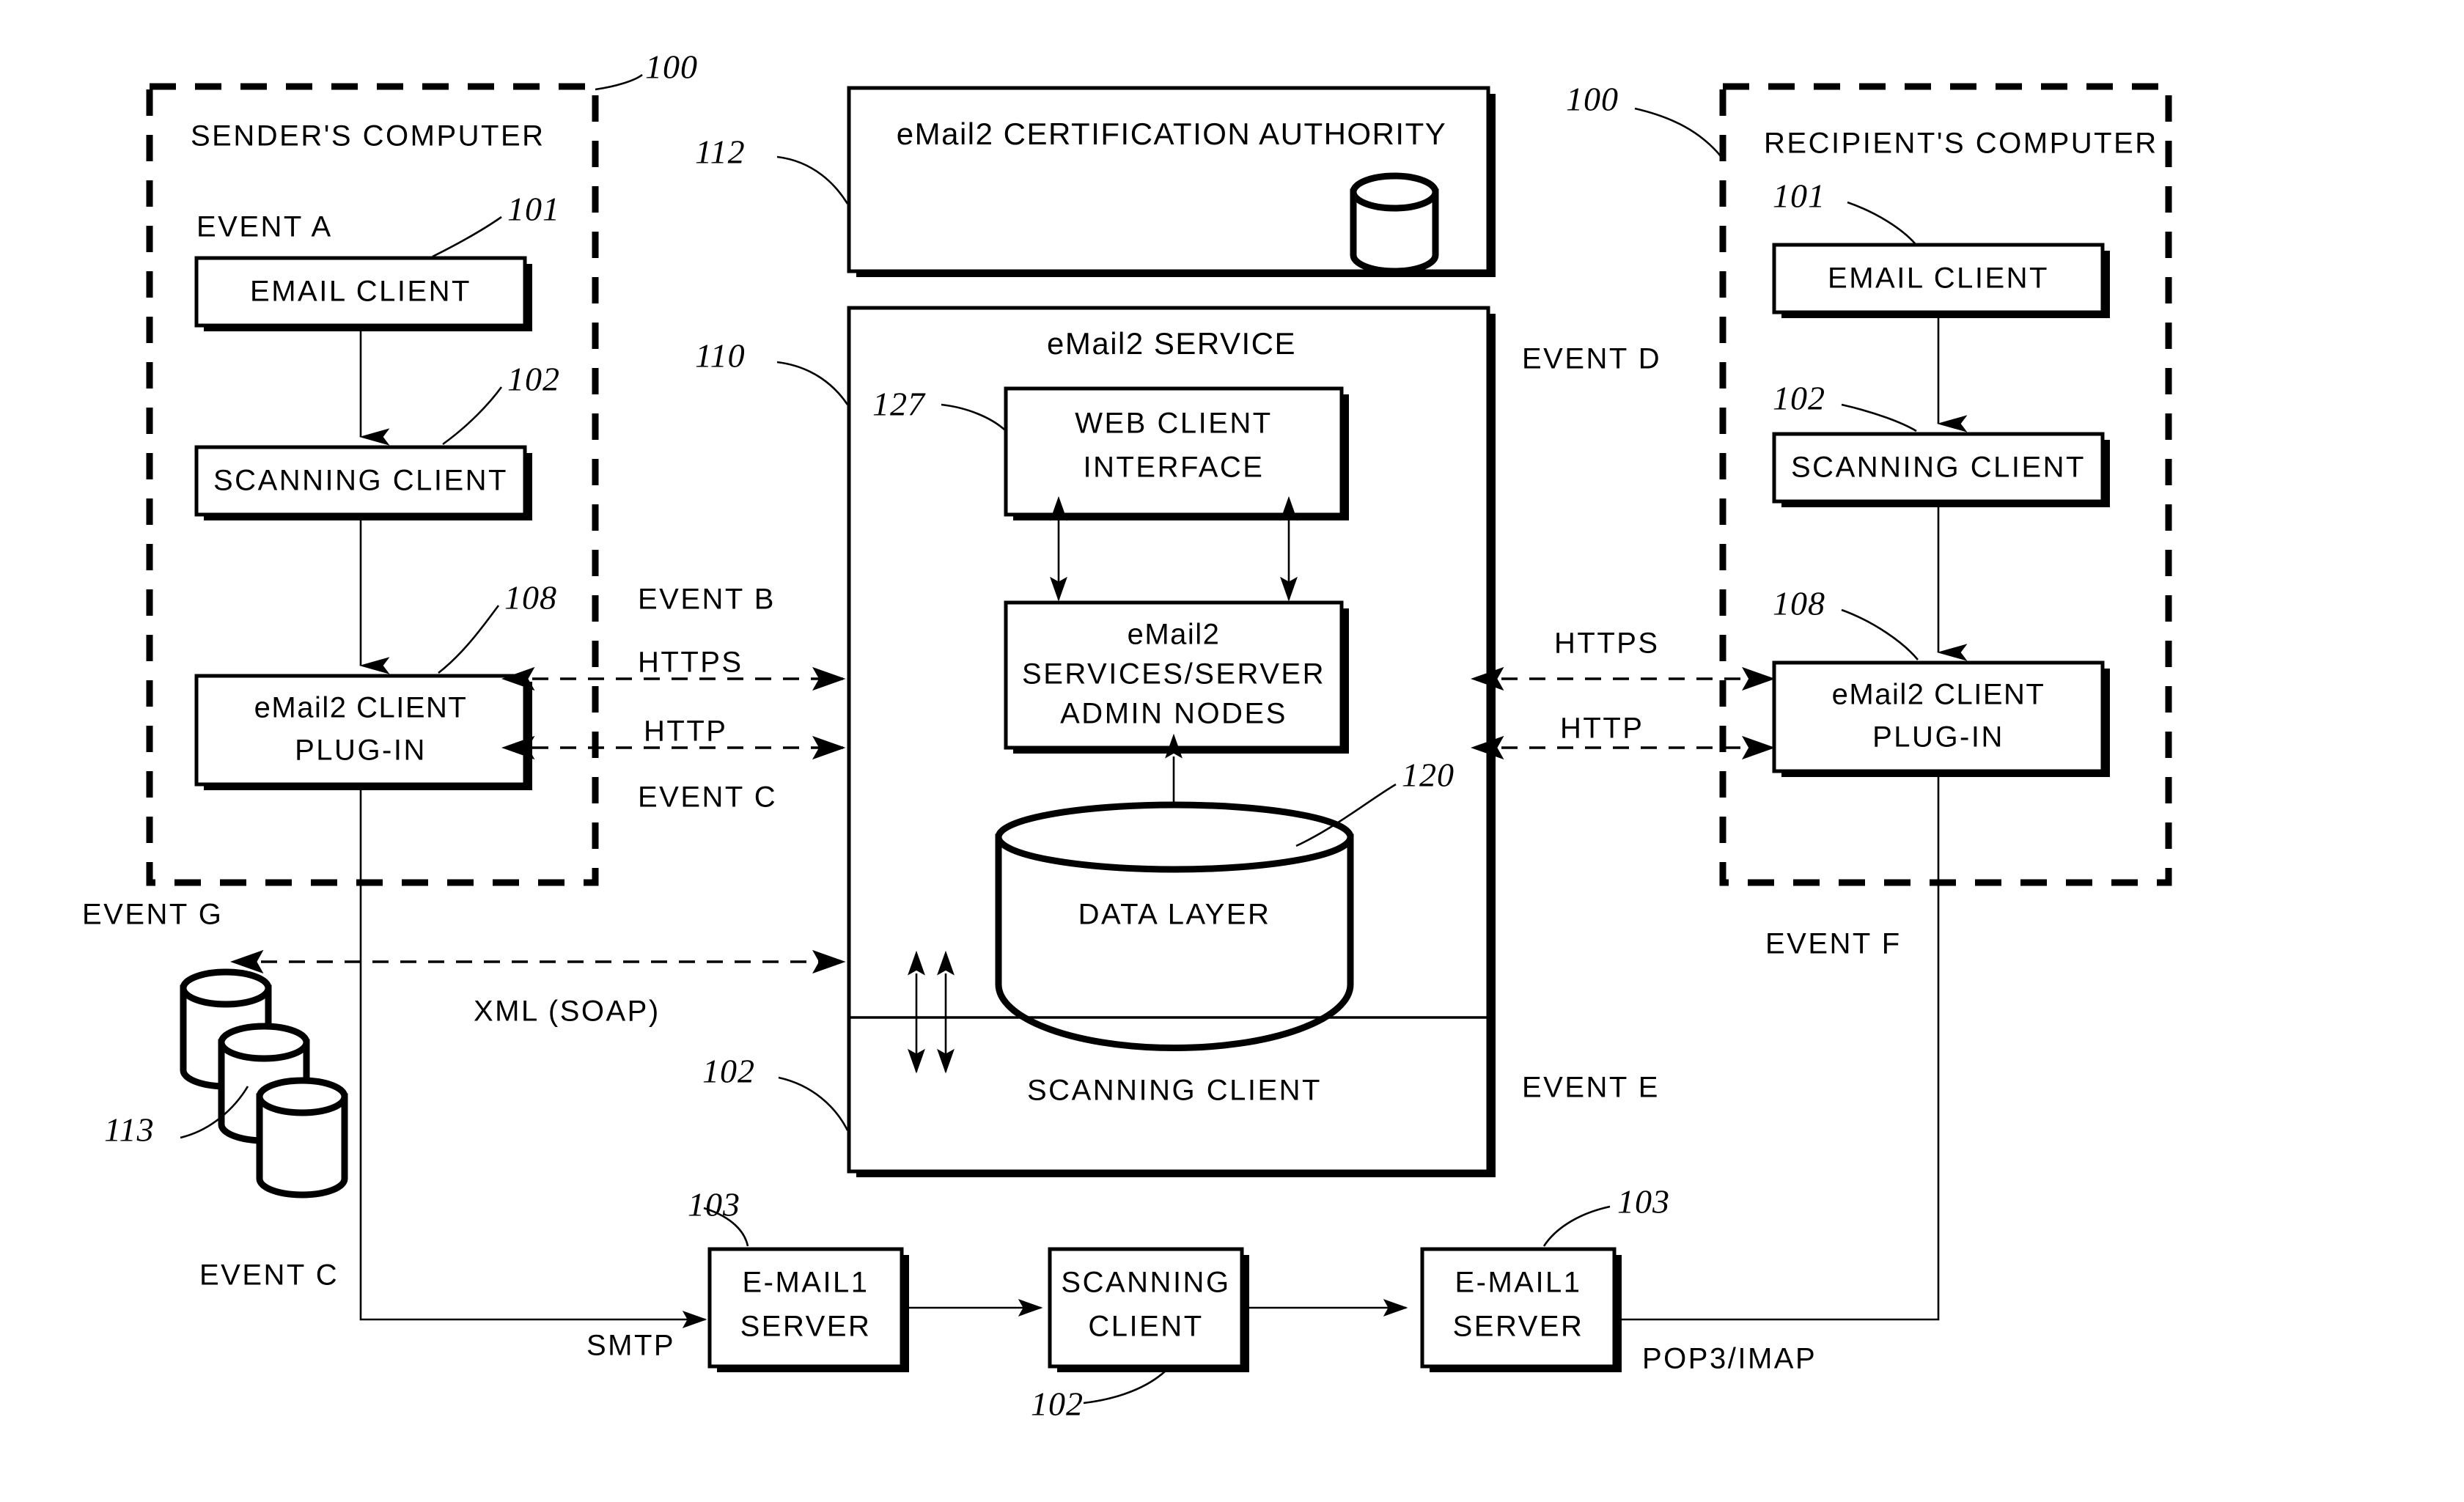 The width and height of the screenshot is (2464, 1502). Describe the element at coordinates (469, 639) in the screenshot. I see `leader-line-ref-108-sender` at that location.